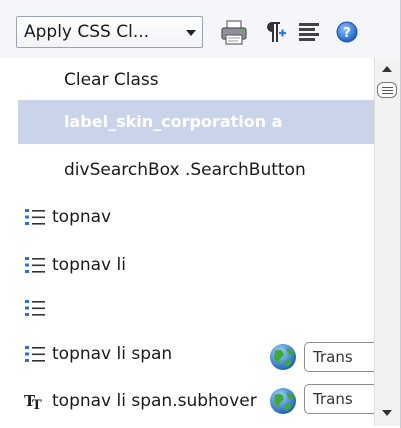  I want to click on list-item-label: topnav, so click(82, 217).